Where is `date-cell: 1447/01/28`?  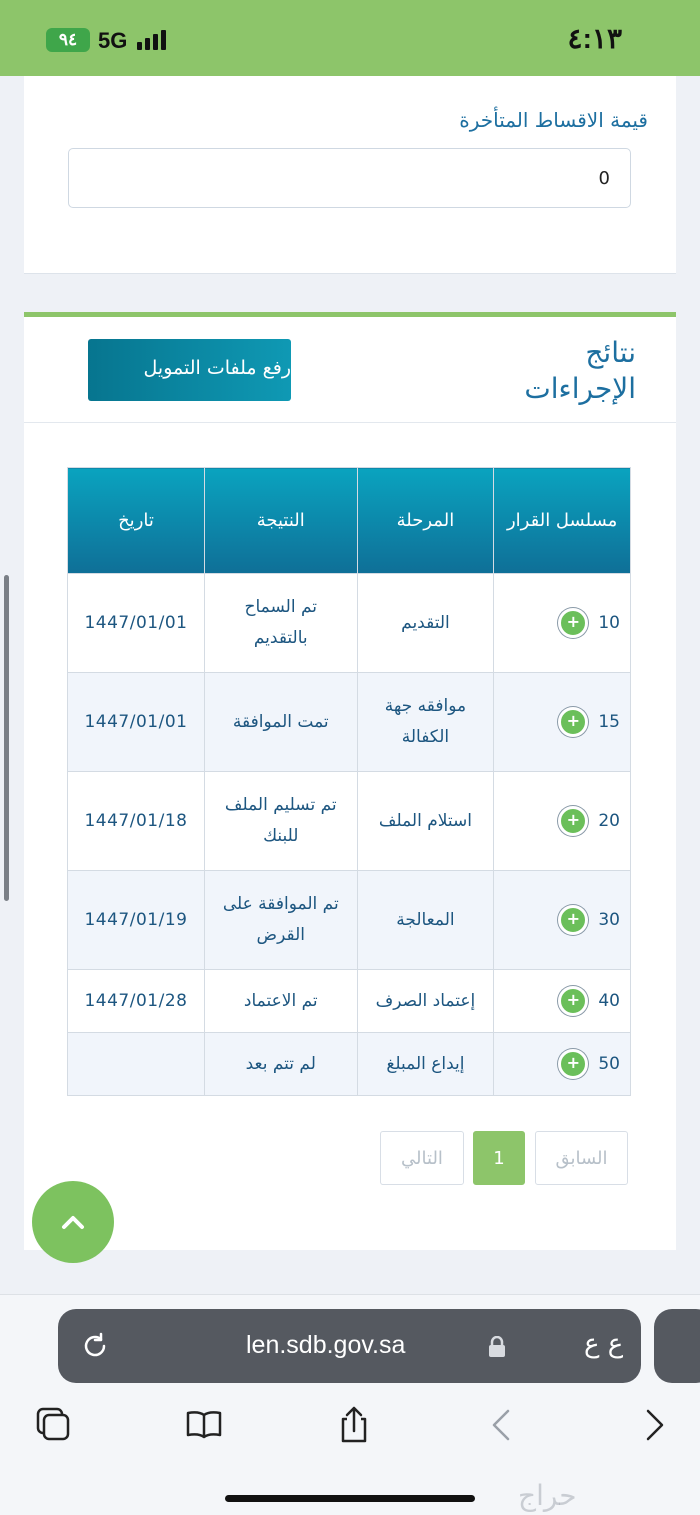 date-cell: 1447/01/28 is located at coordinates (136, 1001).